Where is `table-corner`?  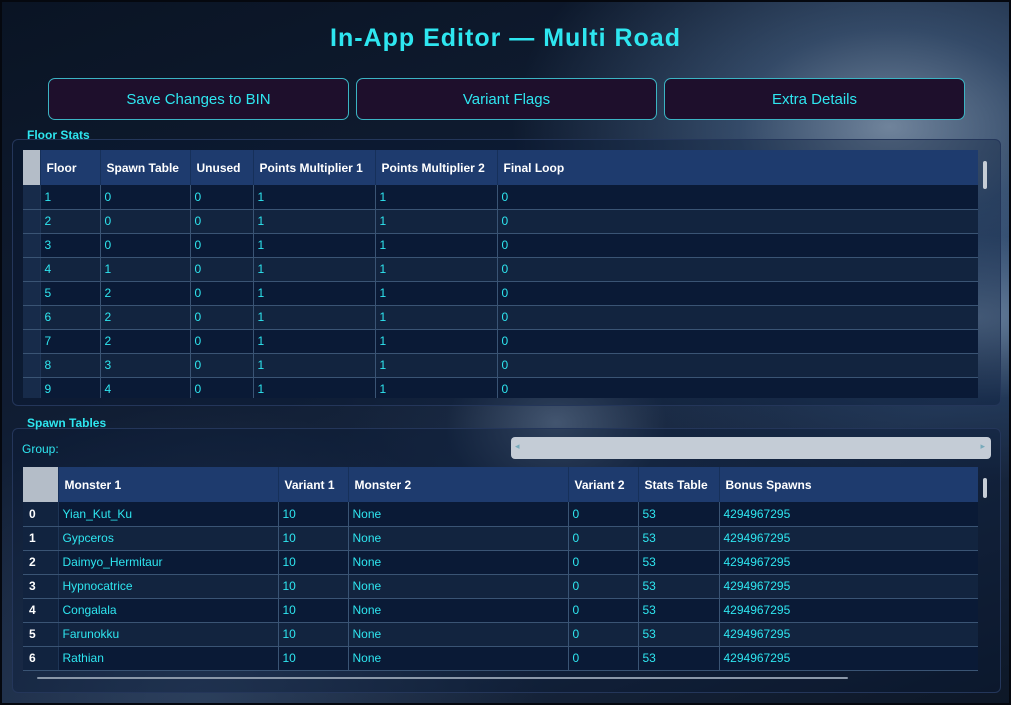
table-corner is located at coordinates (41, 484).